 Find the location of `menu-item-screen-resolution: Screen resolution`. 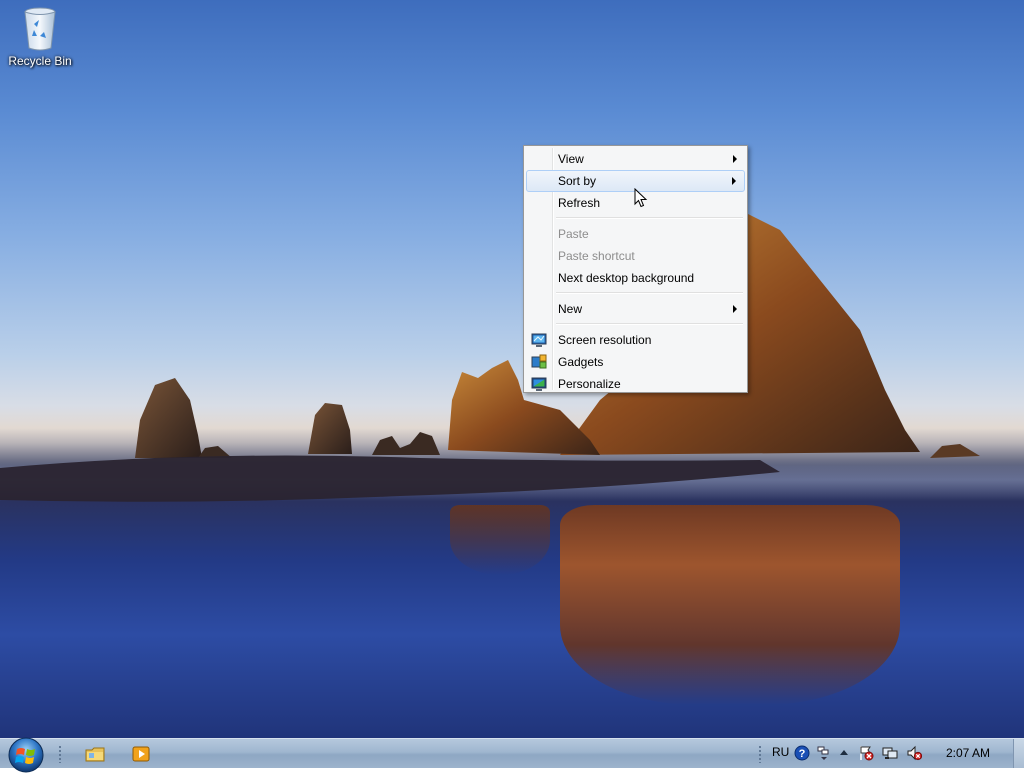

menu-item-screen-resolution: Screen resolution is located at coordinates (635, 340).